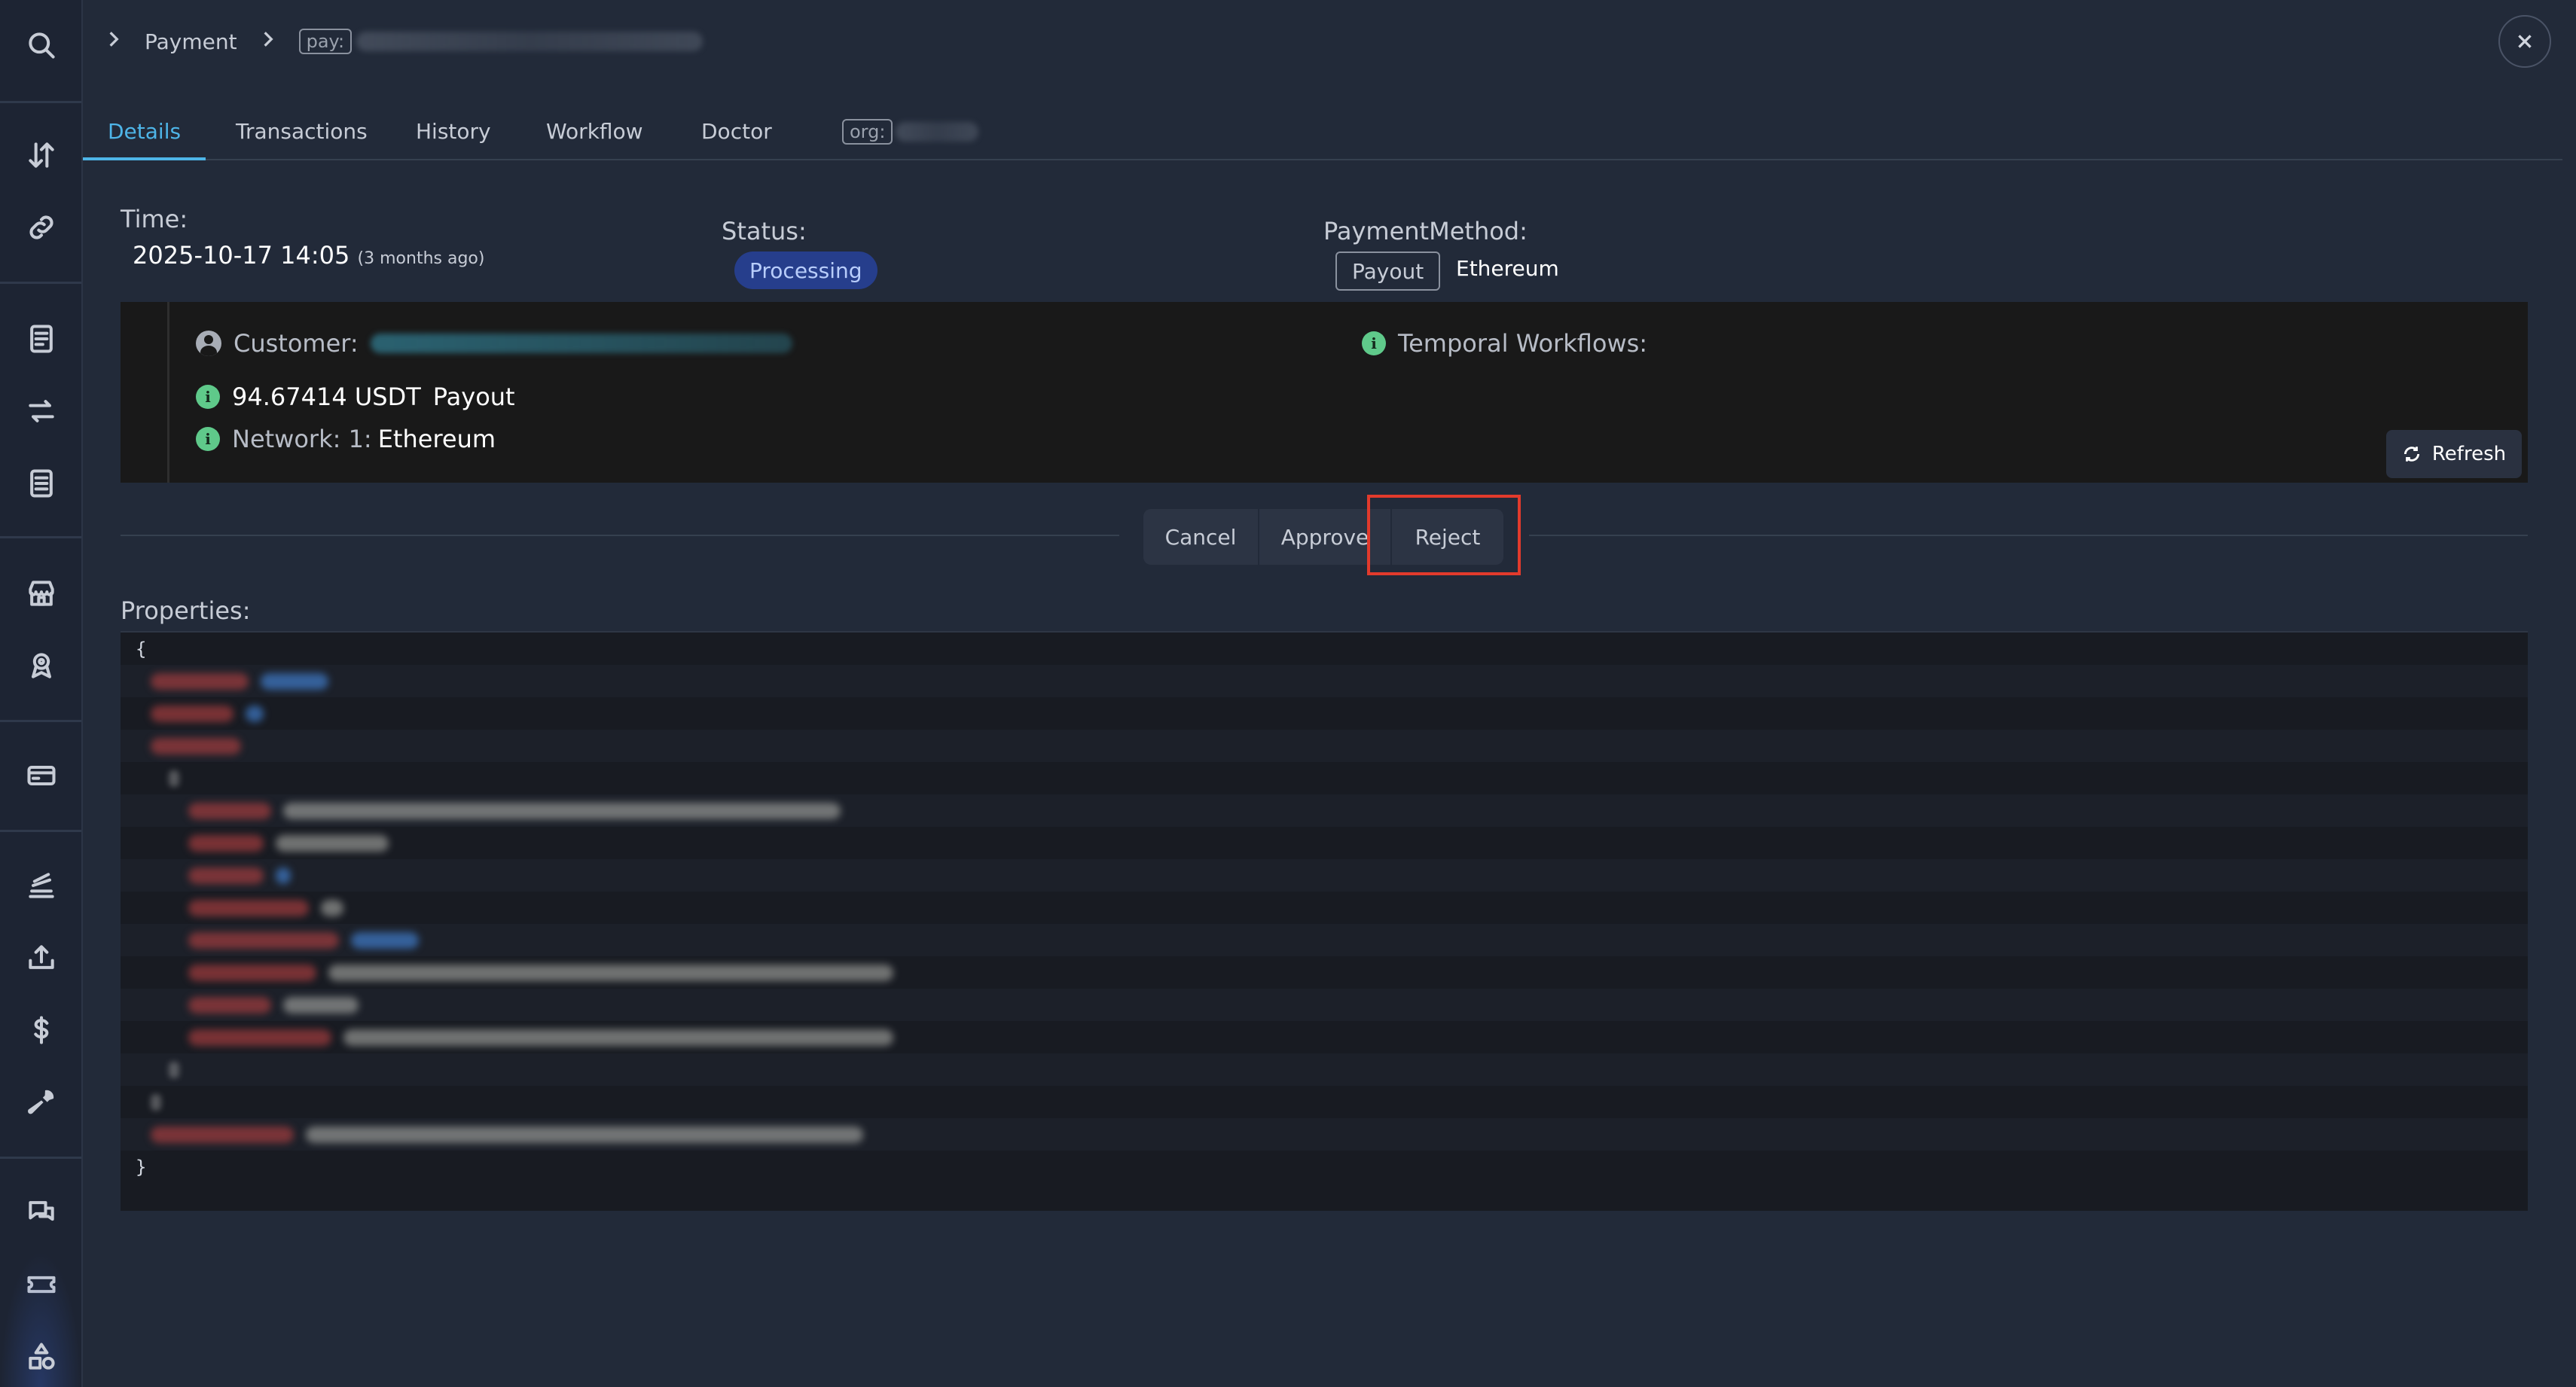 The image size is (2576, 1387). I want to click on action-button-group: Cancel Approve Reject, so click(1323, 537).